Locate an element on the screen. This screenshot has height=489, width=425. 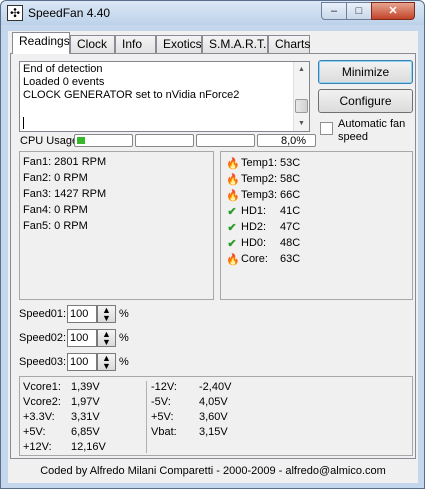
temp-value: 53C is located at coordinates (290, 163).